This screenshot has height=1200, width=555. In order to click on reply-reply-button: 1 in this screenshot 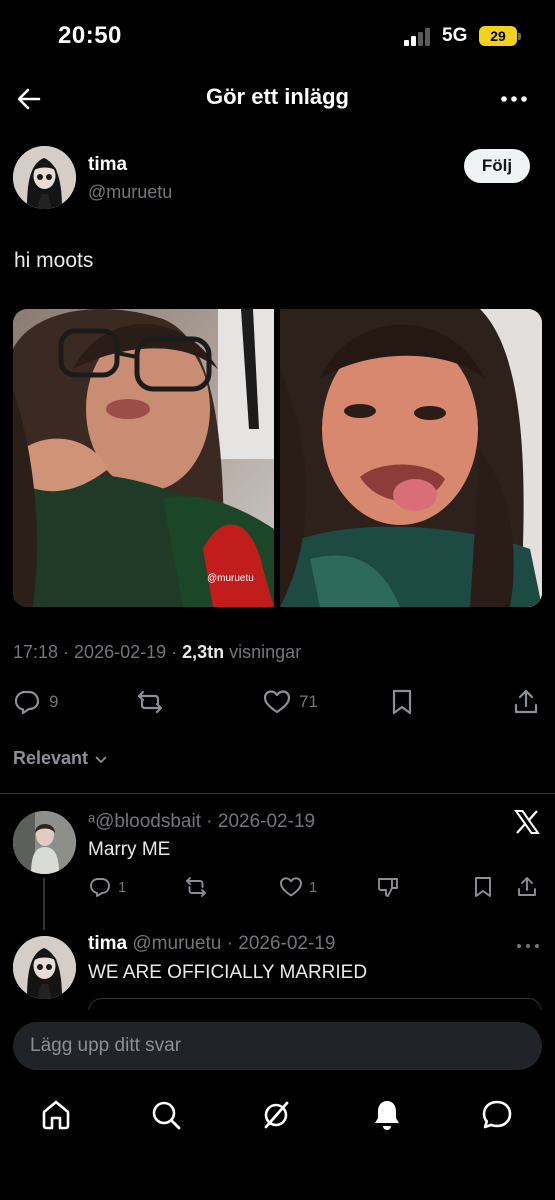, I will do `click(107, 887)`.